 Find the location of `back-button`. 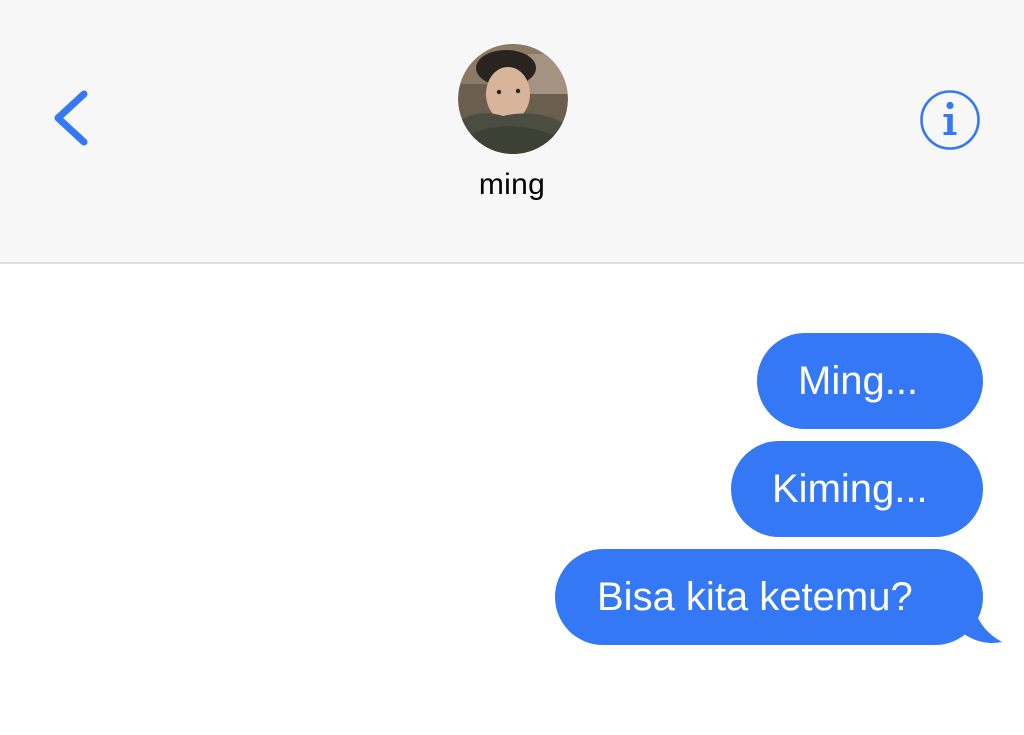

back-button is located at coordinates (74, 118).